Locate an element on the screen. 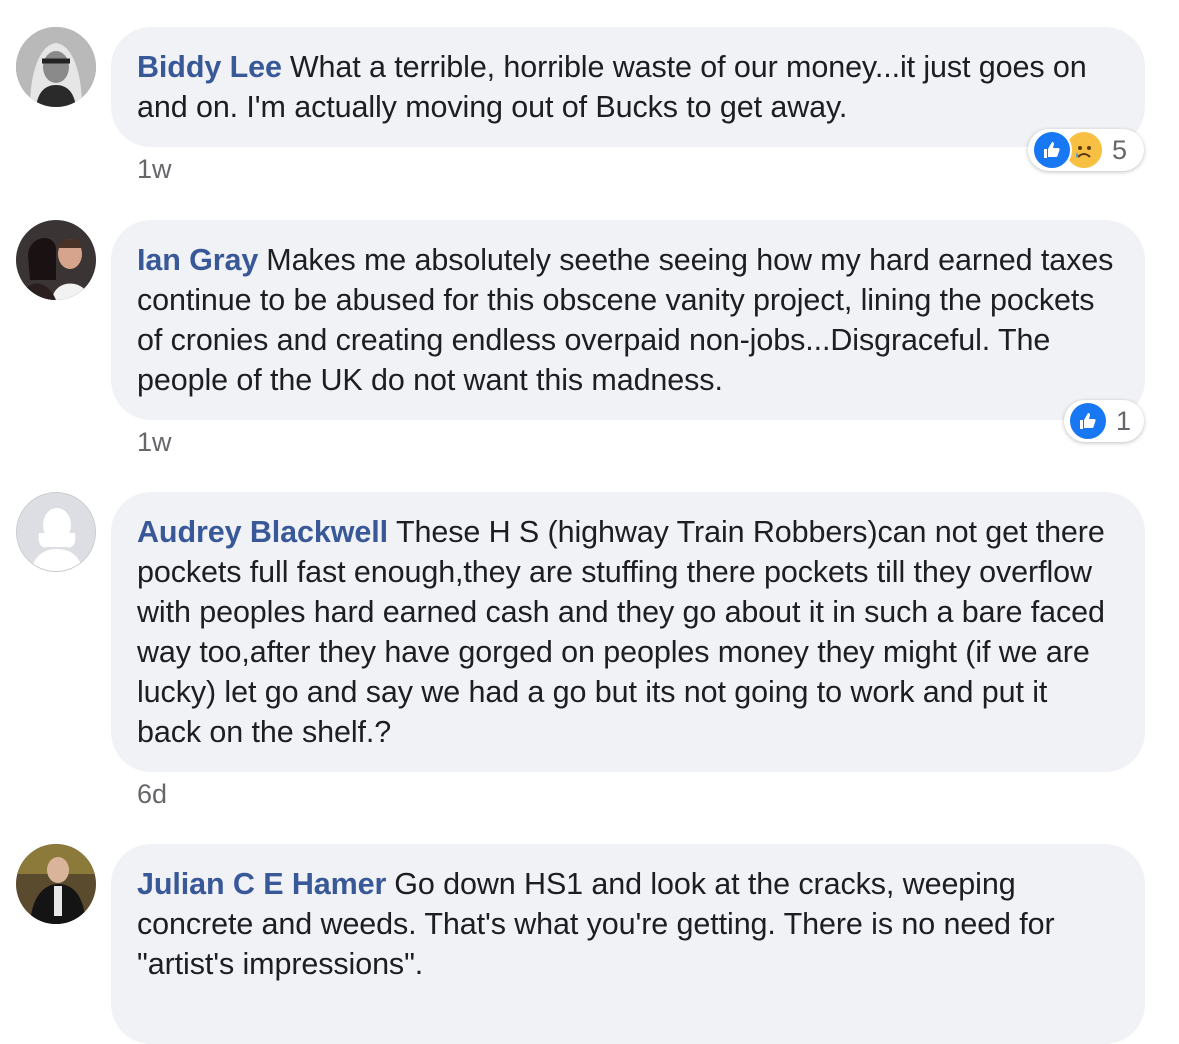 This screenshot has width=1179, height=1044. reaction-summary: 1 is located at coordinates (1104, 421).